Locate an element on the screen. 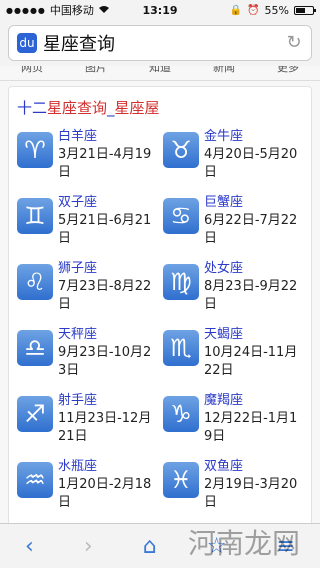 This screenshot has width=320, height=568. pisces-icon: ♓ is located at coordinates (181, 480).